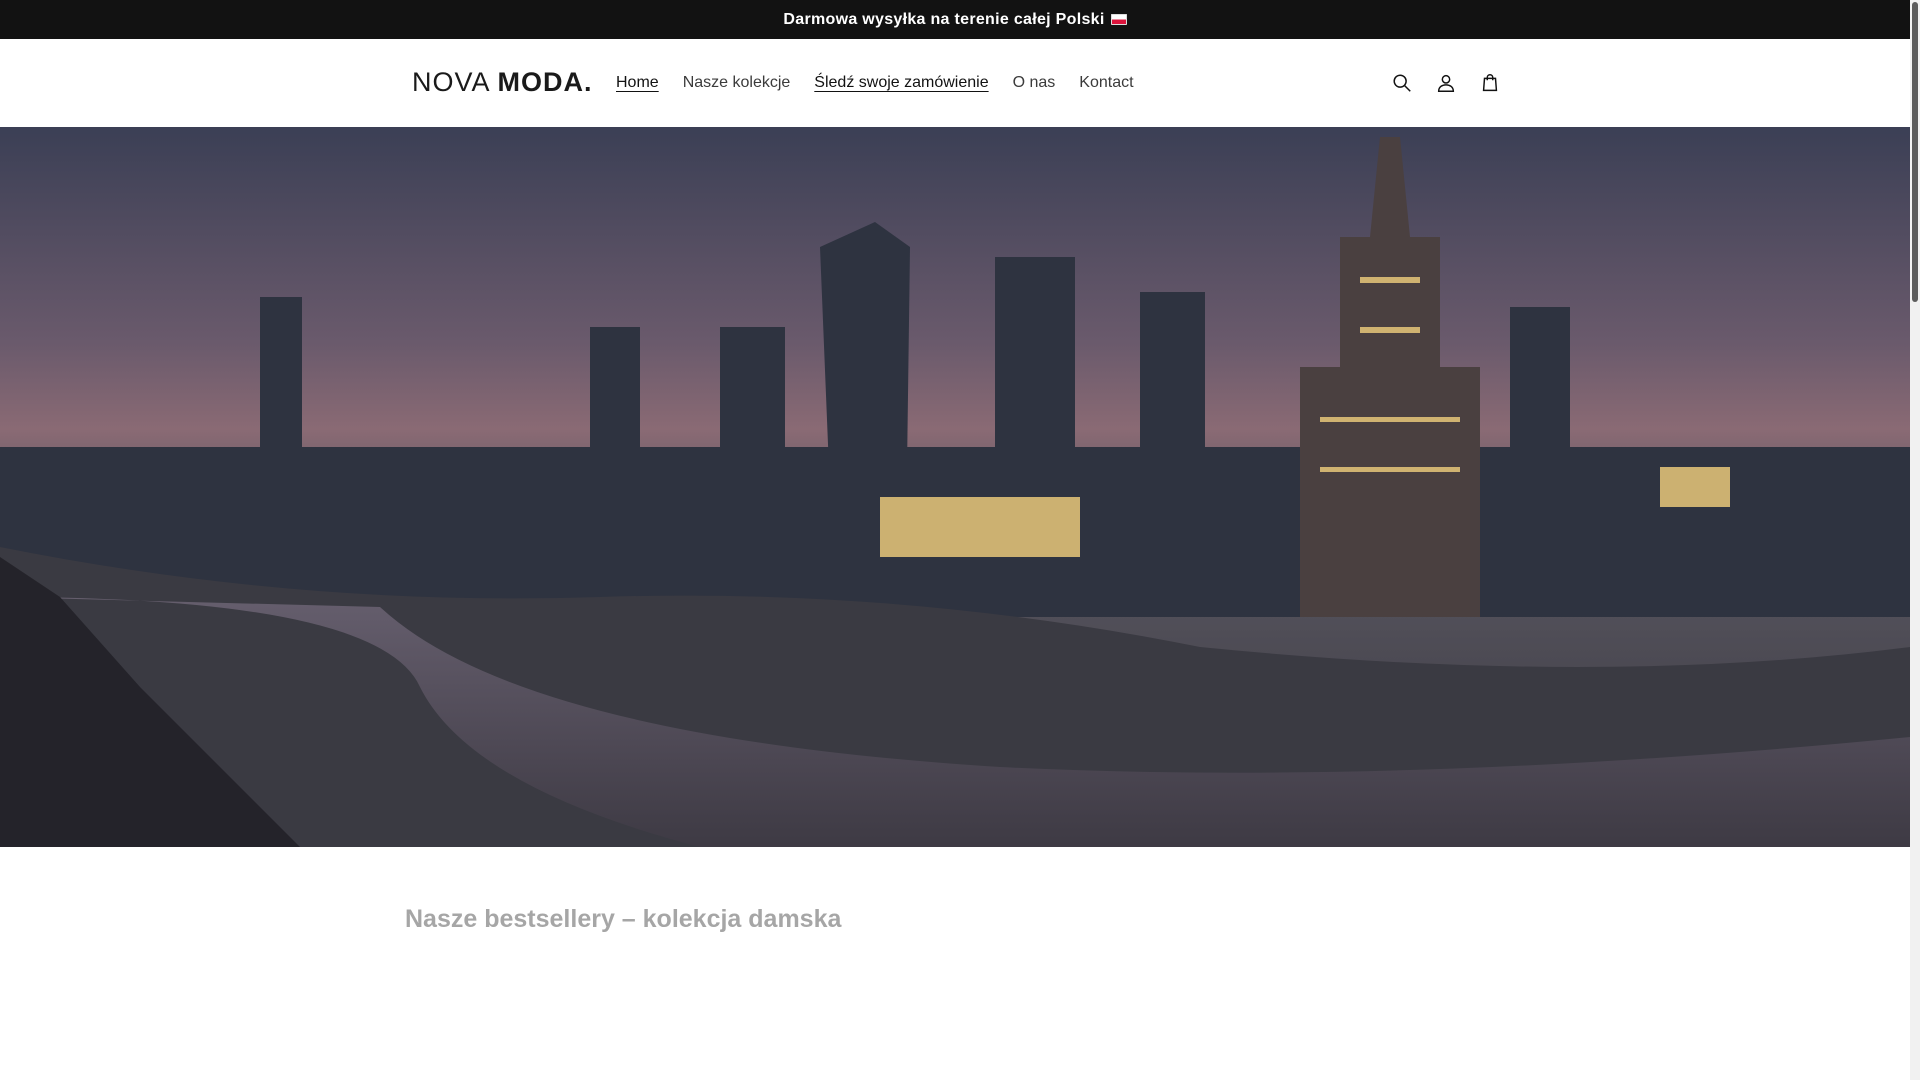  I want to click on announcement-bar: Darmowa wysyłka na terenie całej Polski, so click(955, 19).